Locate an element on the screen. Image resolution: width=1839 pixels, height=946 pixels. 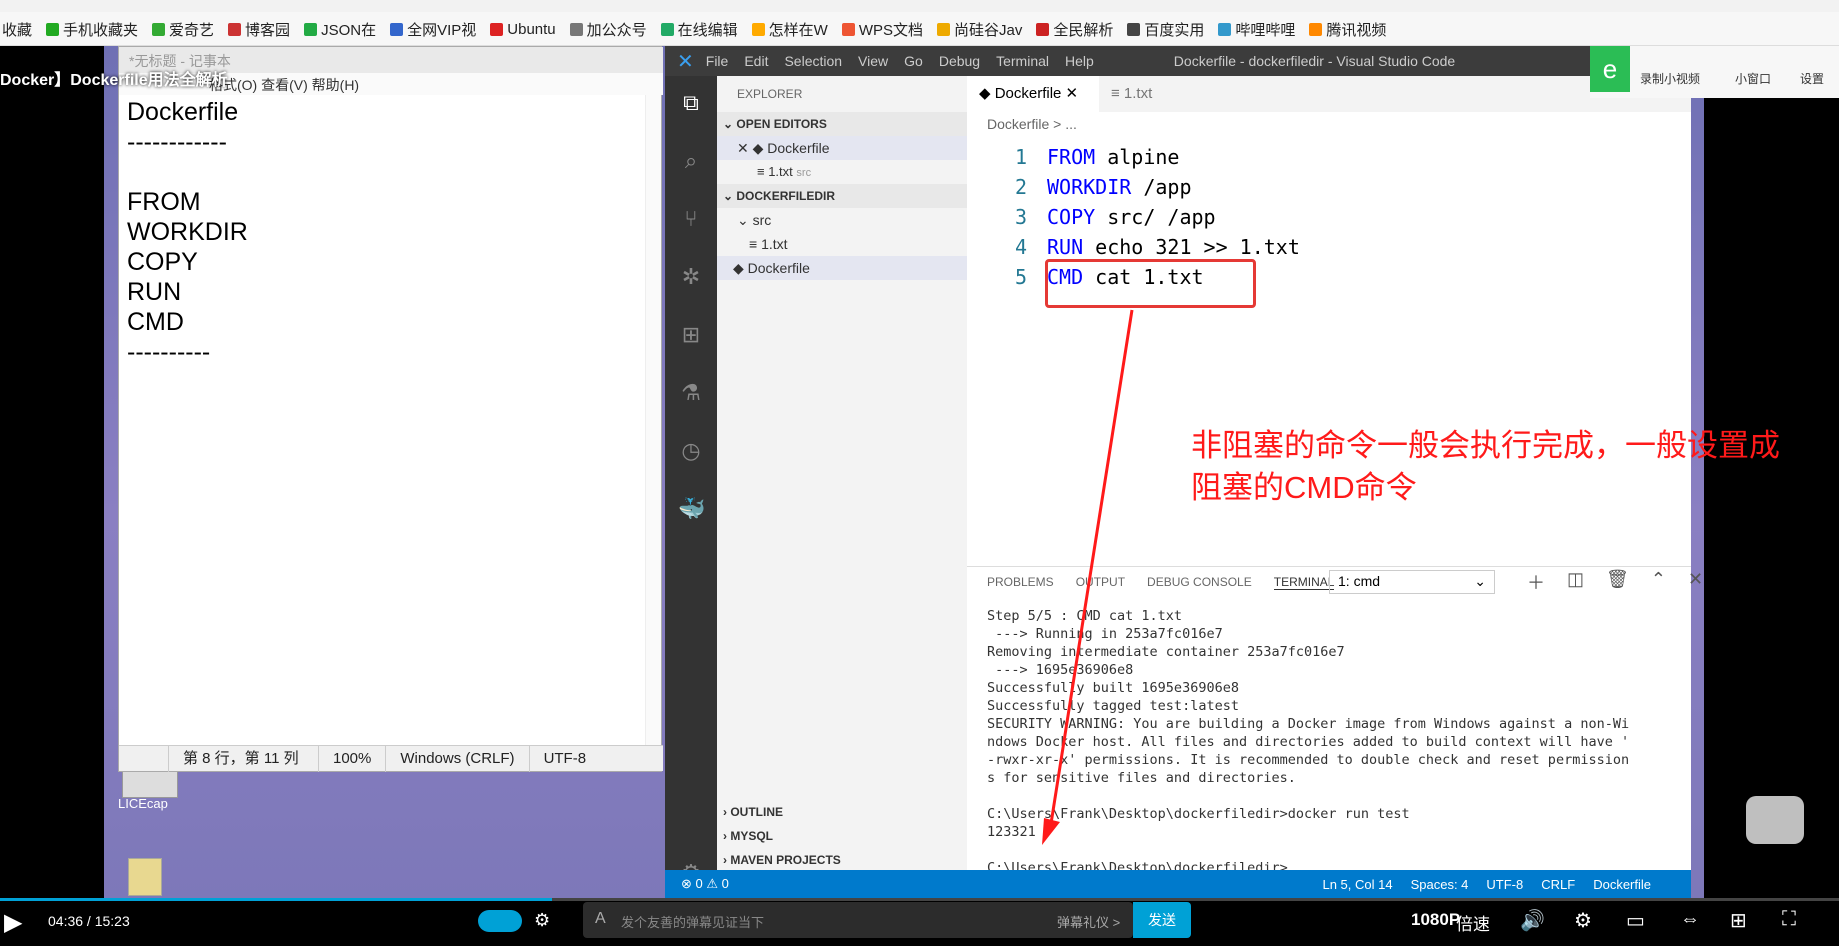
volume-icon: 🔊 is located at coordinates (1532, 920).